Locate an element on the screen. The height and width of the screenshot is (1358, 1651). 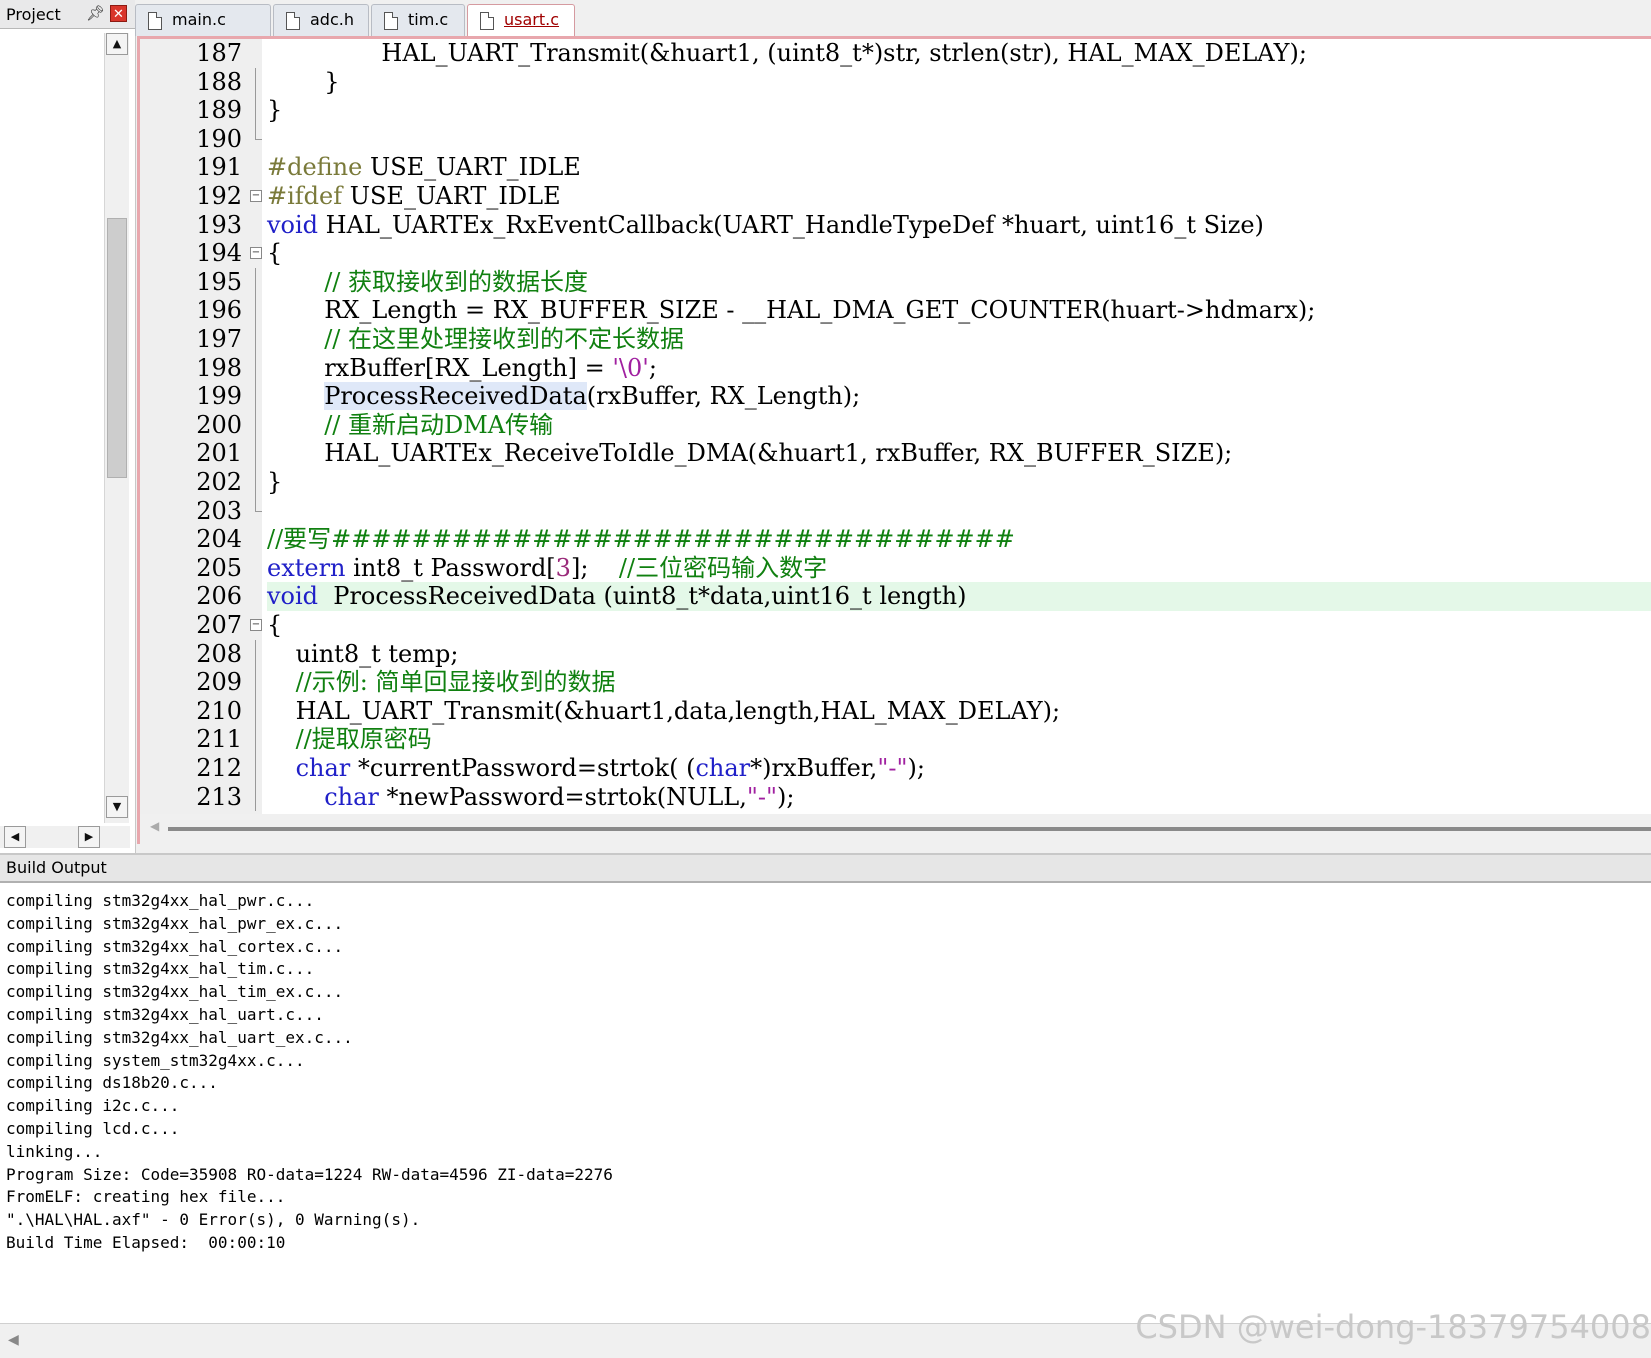
line-number: 192 is located at coordinates (219, 196).